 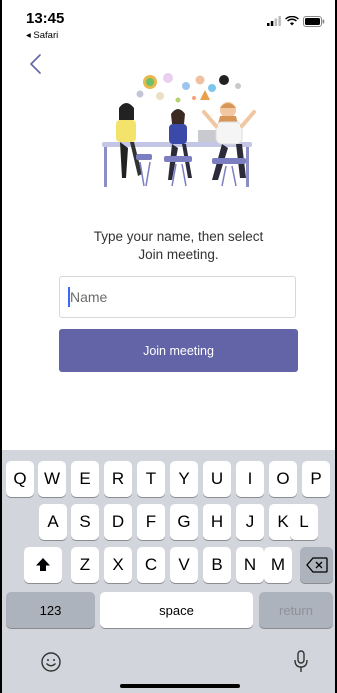 I want to click on key-r: R, so click(x=118, y=479).